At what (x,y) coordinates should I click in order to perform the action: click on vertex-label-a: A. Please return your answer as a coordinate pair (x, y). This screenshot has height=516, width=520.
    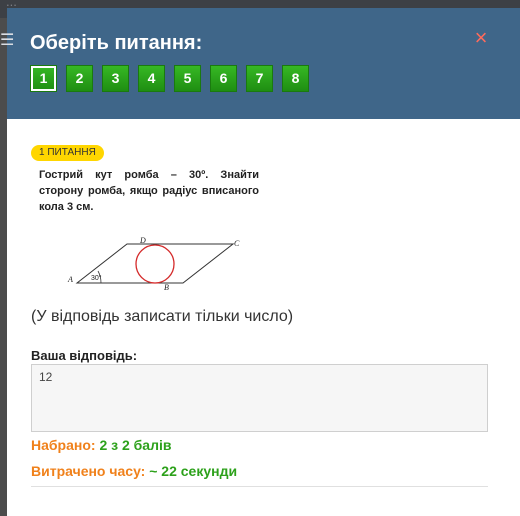
    Looking at the image, I should click on (70, 279).